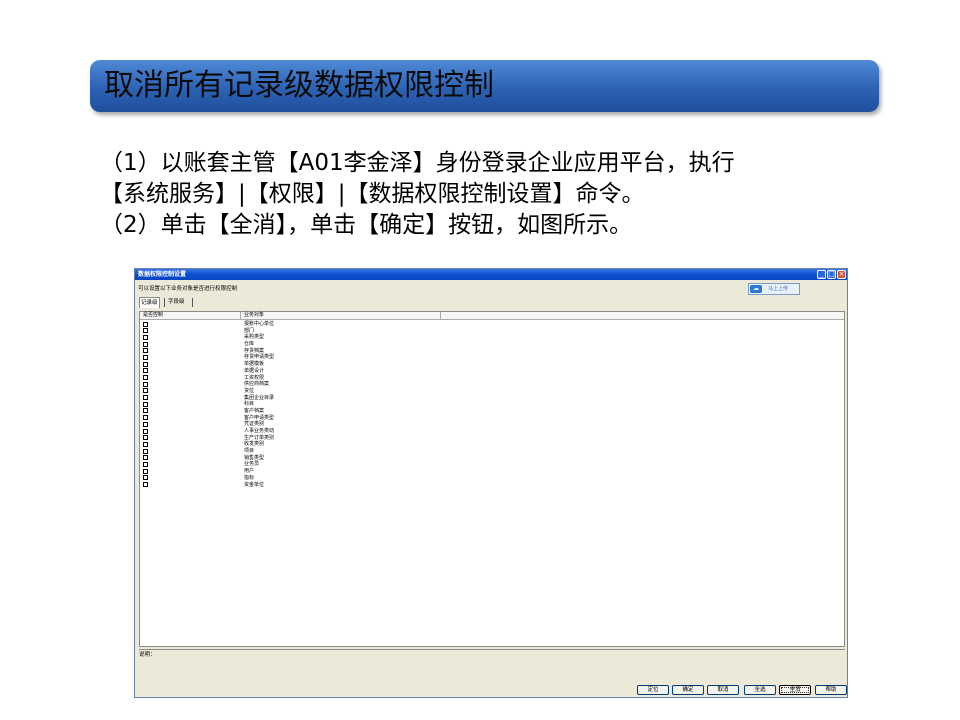  Describe the element at coordinates (492, 664) in the screenshot. I see `note-area: 说明：` at that location.